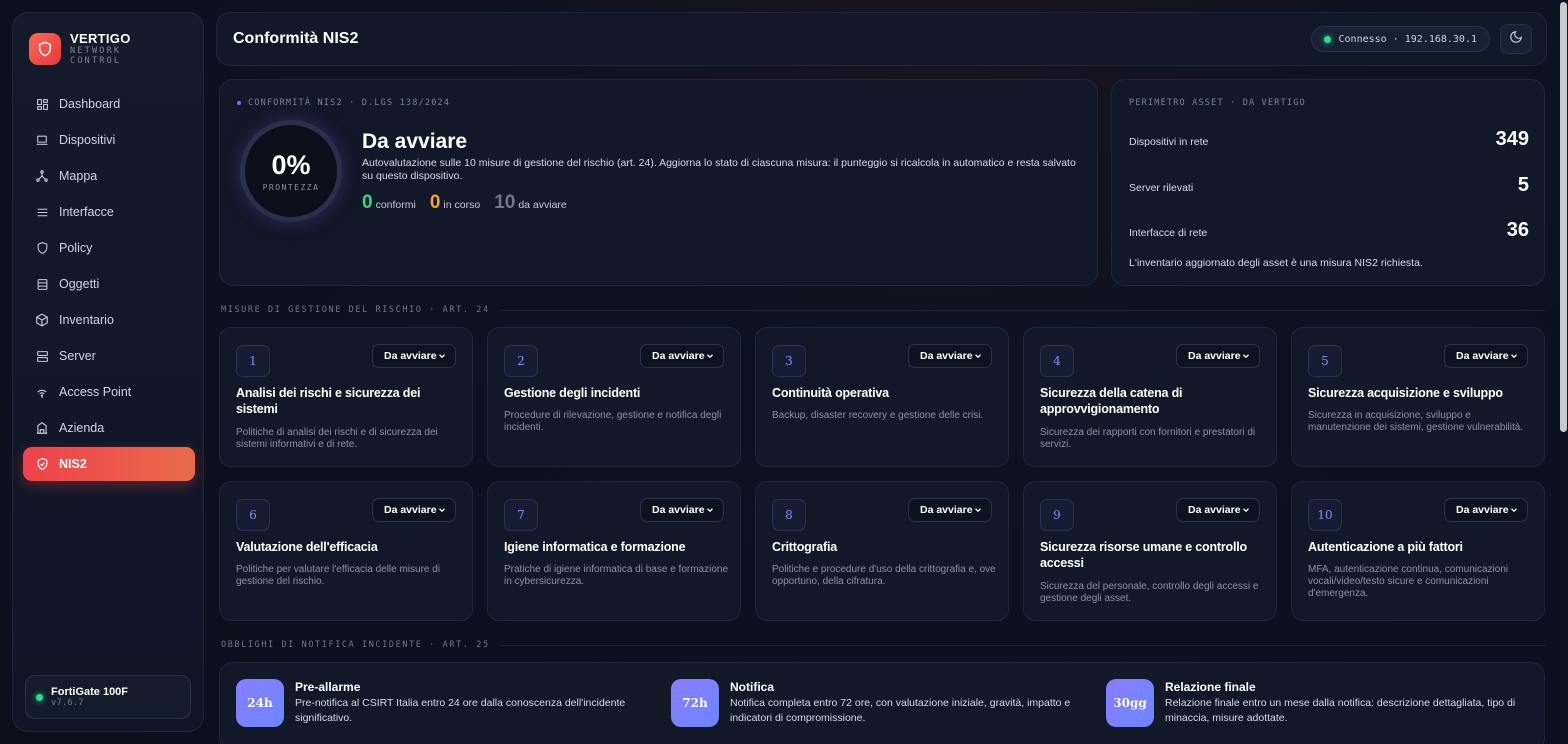 Image resolution: width=1568 pixels, height=744 pixels. What do you see at coordinates (109, 356) in the screenshot?
I see `sidebar-item-server: Server` at bounding box center [109, 356].